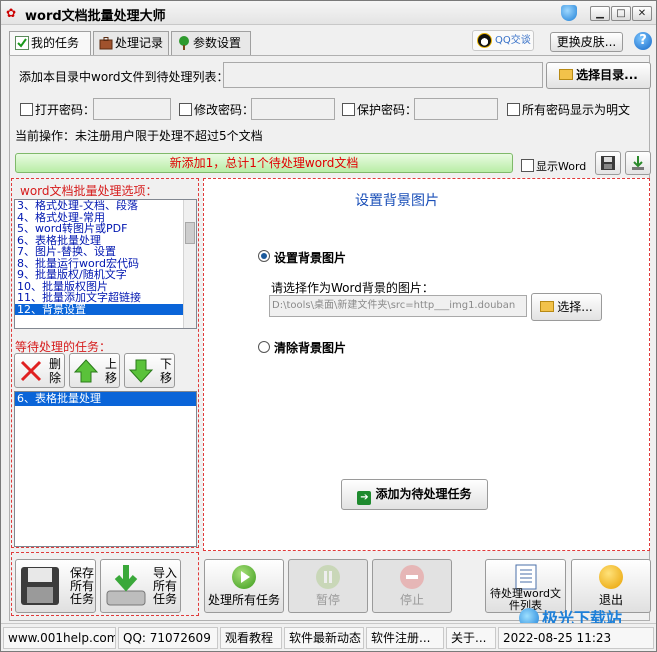 The width and height of the screenshot is (657, 652). Describe the element at coordinates (111, 371) in the screenshot. I see `move-up-label: 上移` at that location.